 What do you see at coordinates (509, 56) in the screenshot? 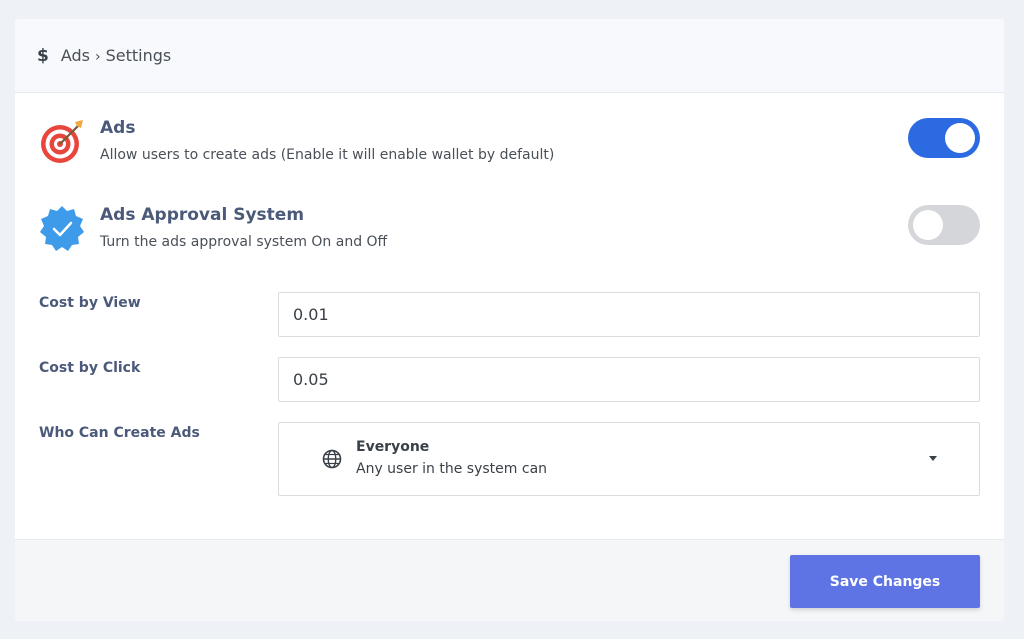
I see `card-header: $ Ads › Settings` at bounding box center [509, 56].